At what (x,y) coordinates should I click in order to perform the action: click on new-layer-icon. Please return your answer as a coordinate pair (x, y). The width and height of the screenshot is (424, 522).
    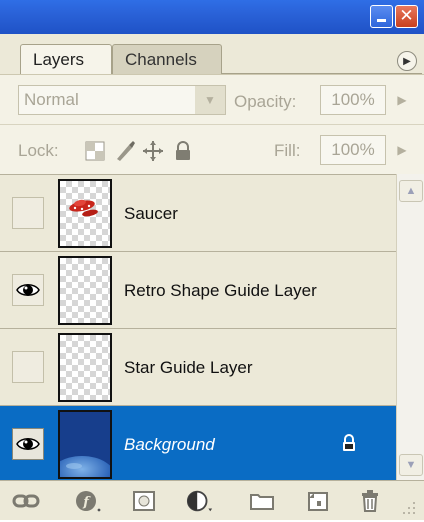
    Looking at the image, I should click on (318, 501).